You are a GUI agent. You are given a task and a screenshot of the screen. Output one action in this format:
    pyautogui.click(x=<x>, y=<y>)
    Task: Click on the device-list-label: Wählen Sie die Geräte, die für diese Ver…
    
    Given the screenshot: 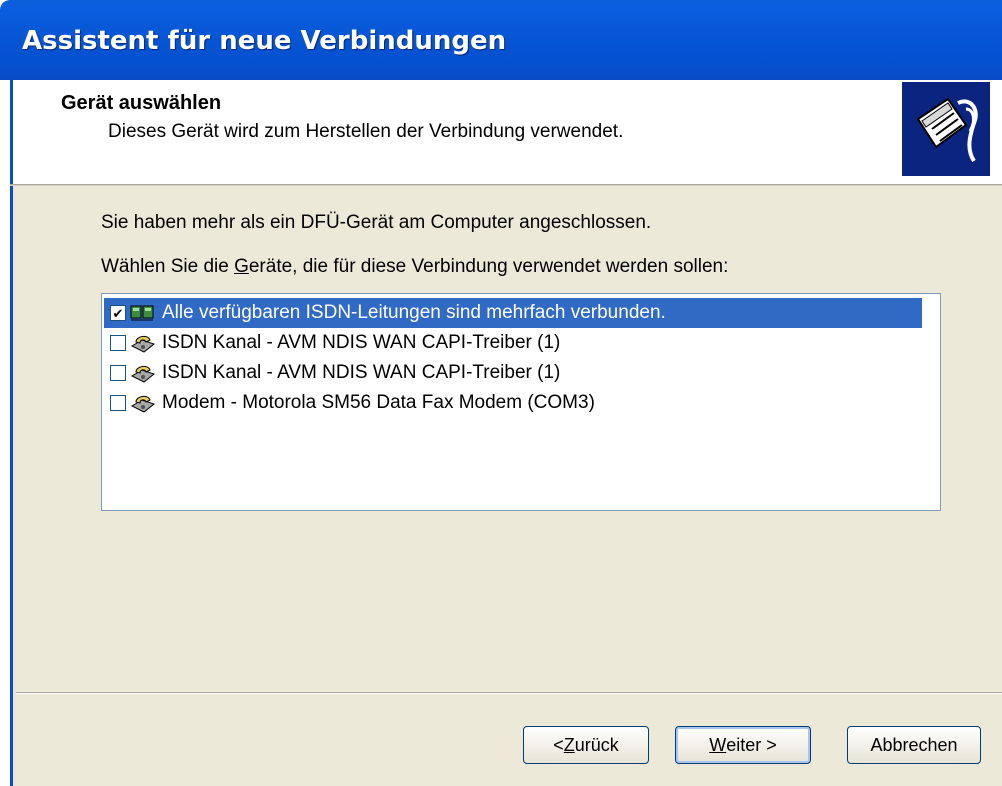 What is the action you would take?
    pyautogui.click(x=414, y=267)
    